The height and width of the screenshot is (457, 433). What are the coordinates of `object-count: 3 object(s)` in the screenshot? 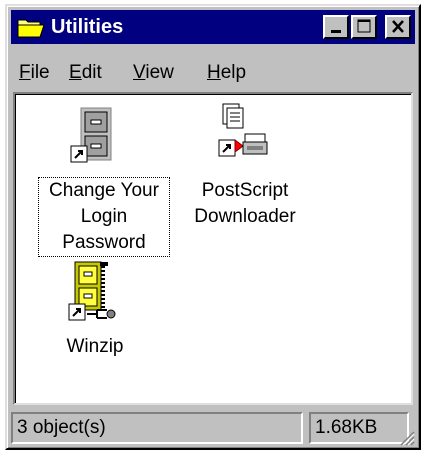 It's located at (157, 428).